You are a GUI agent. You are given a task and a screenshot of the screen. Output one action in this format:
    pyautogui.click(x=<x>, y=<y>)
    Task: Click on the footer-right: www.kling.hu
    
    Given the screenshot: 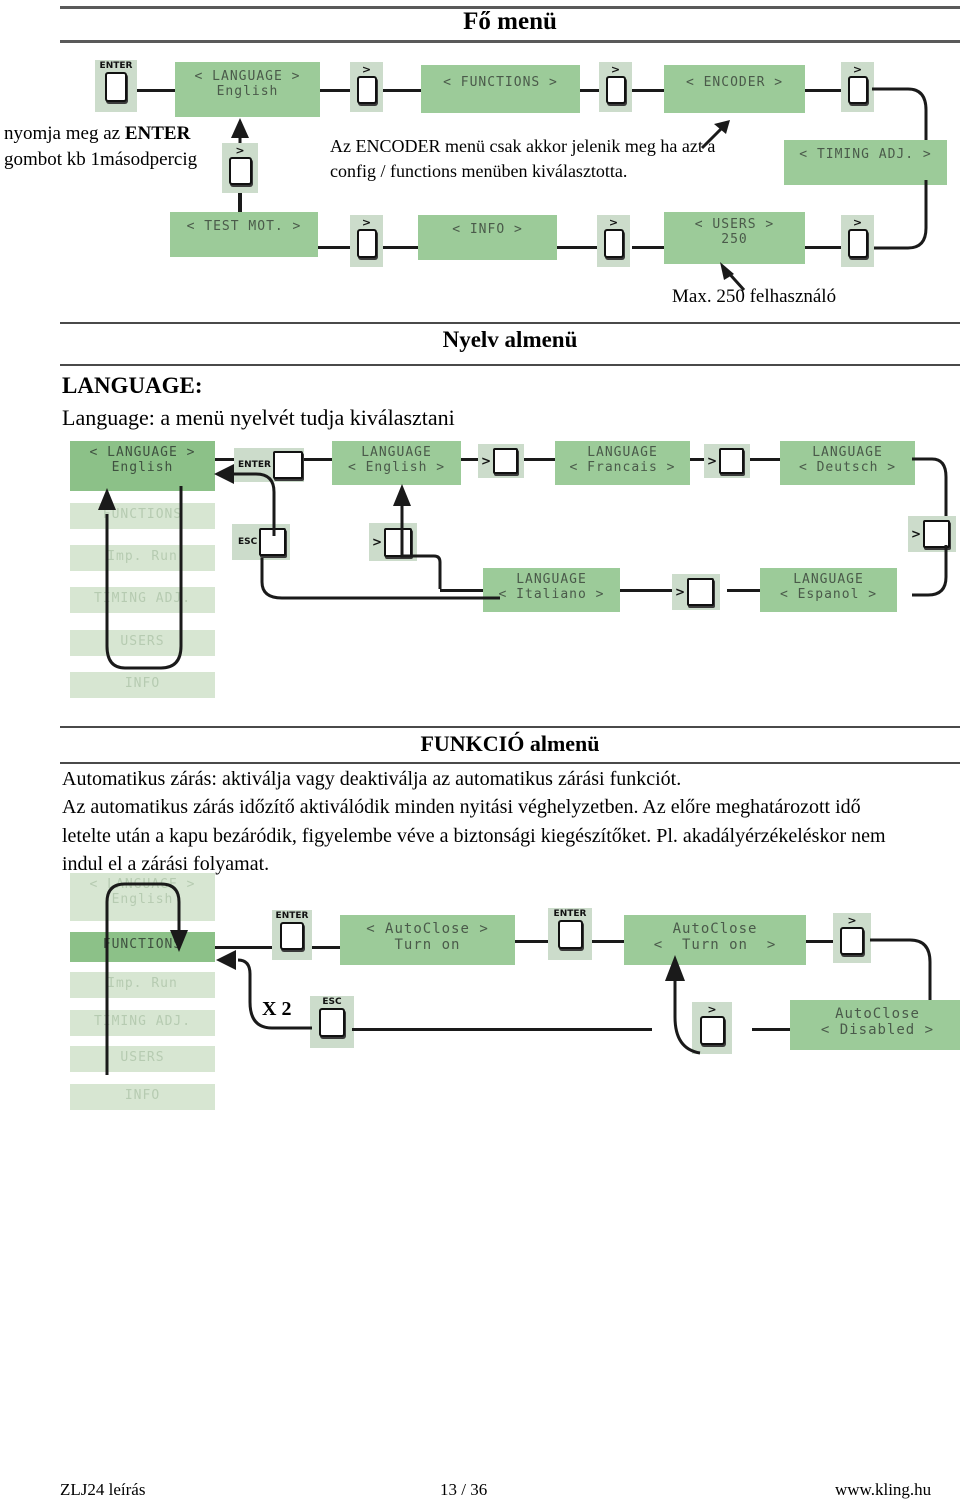 What is the action you would take?
    pyautogui.click(x=883, y=1489)
    